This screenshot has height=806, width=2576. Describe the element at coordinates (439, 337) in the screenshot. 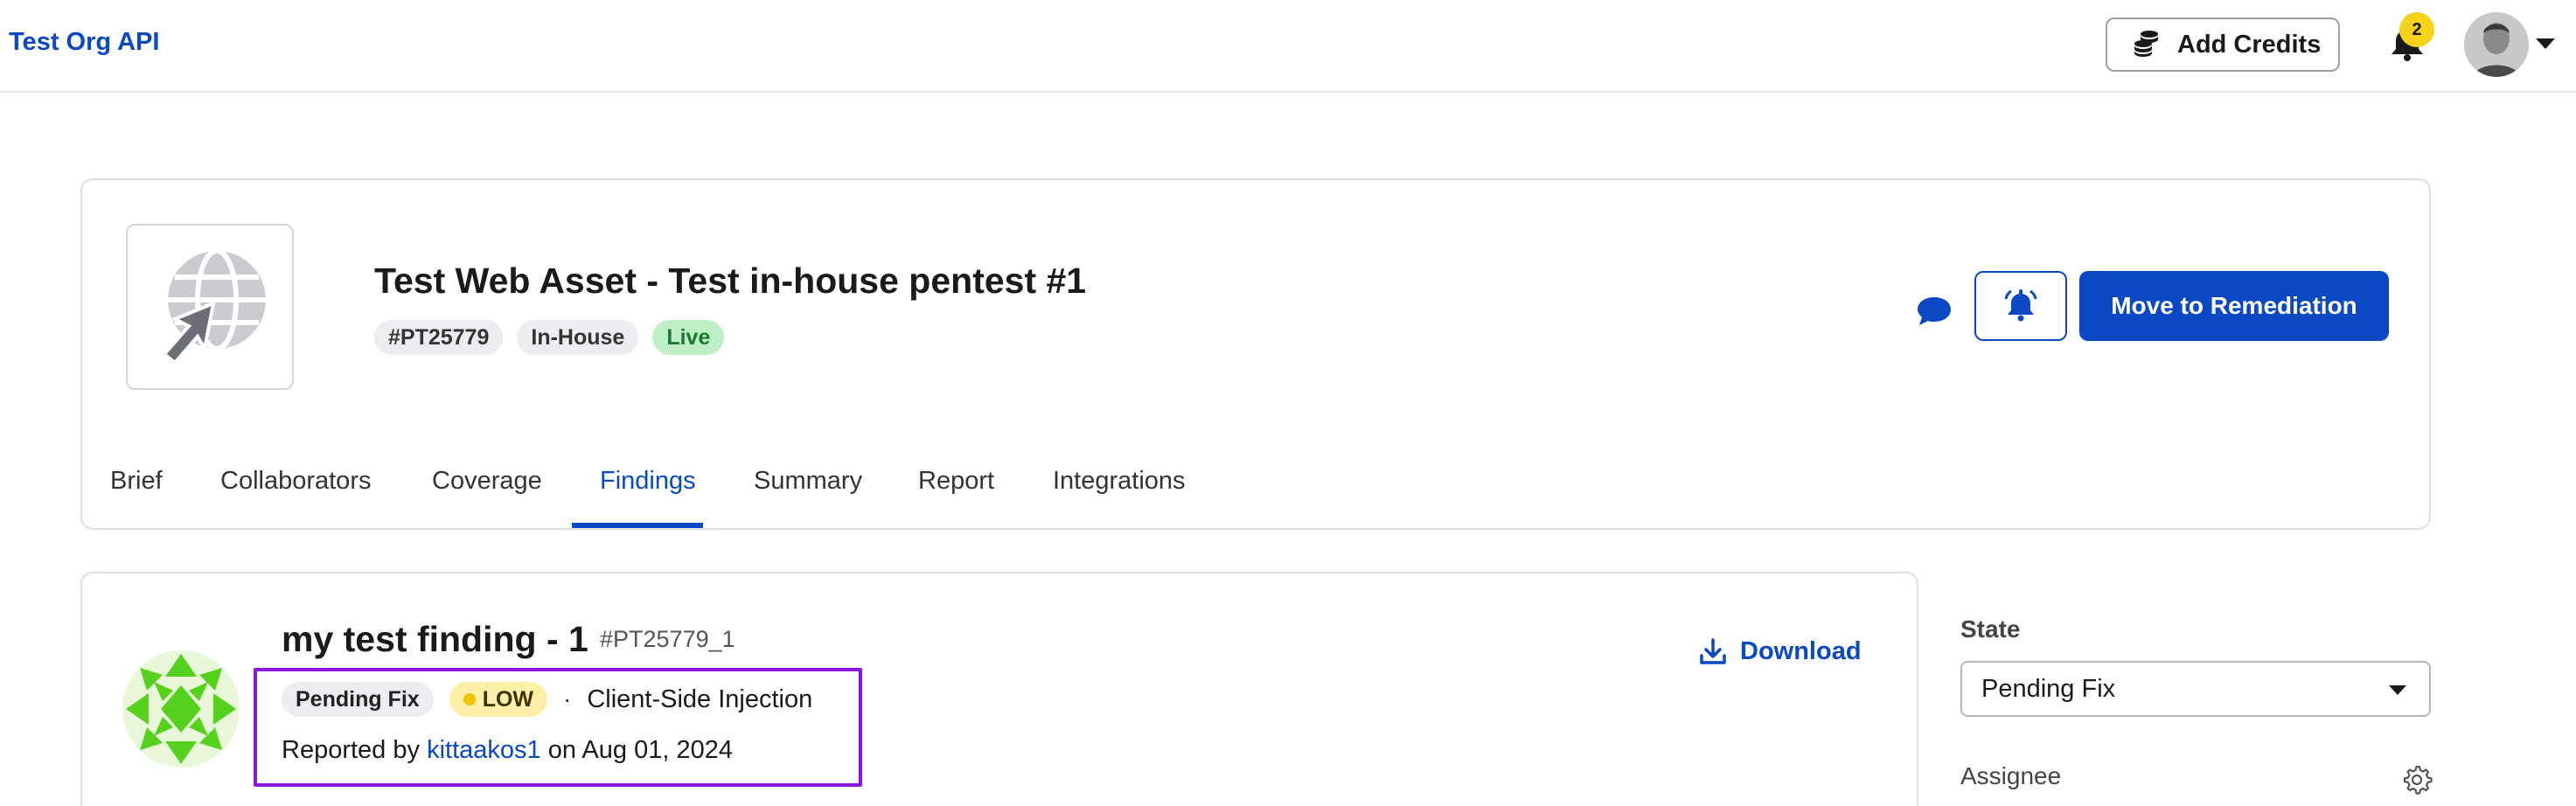

I see `asset-id-tag: #PT25779` at that location.